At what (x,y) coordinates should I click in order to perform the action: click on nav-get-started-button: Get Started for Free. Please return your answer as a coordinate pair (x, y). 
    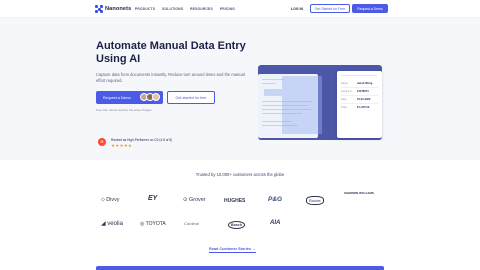
    Looking at the image, I should click on (330, 8).